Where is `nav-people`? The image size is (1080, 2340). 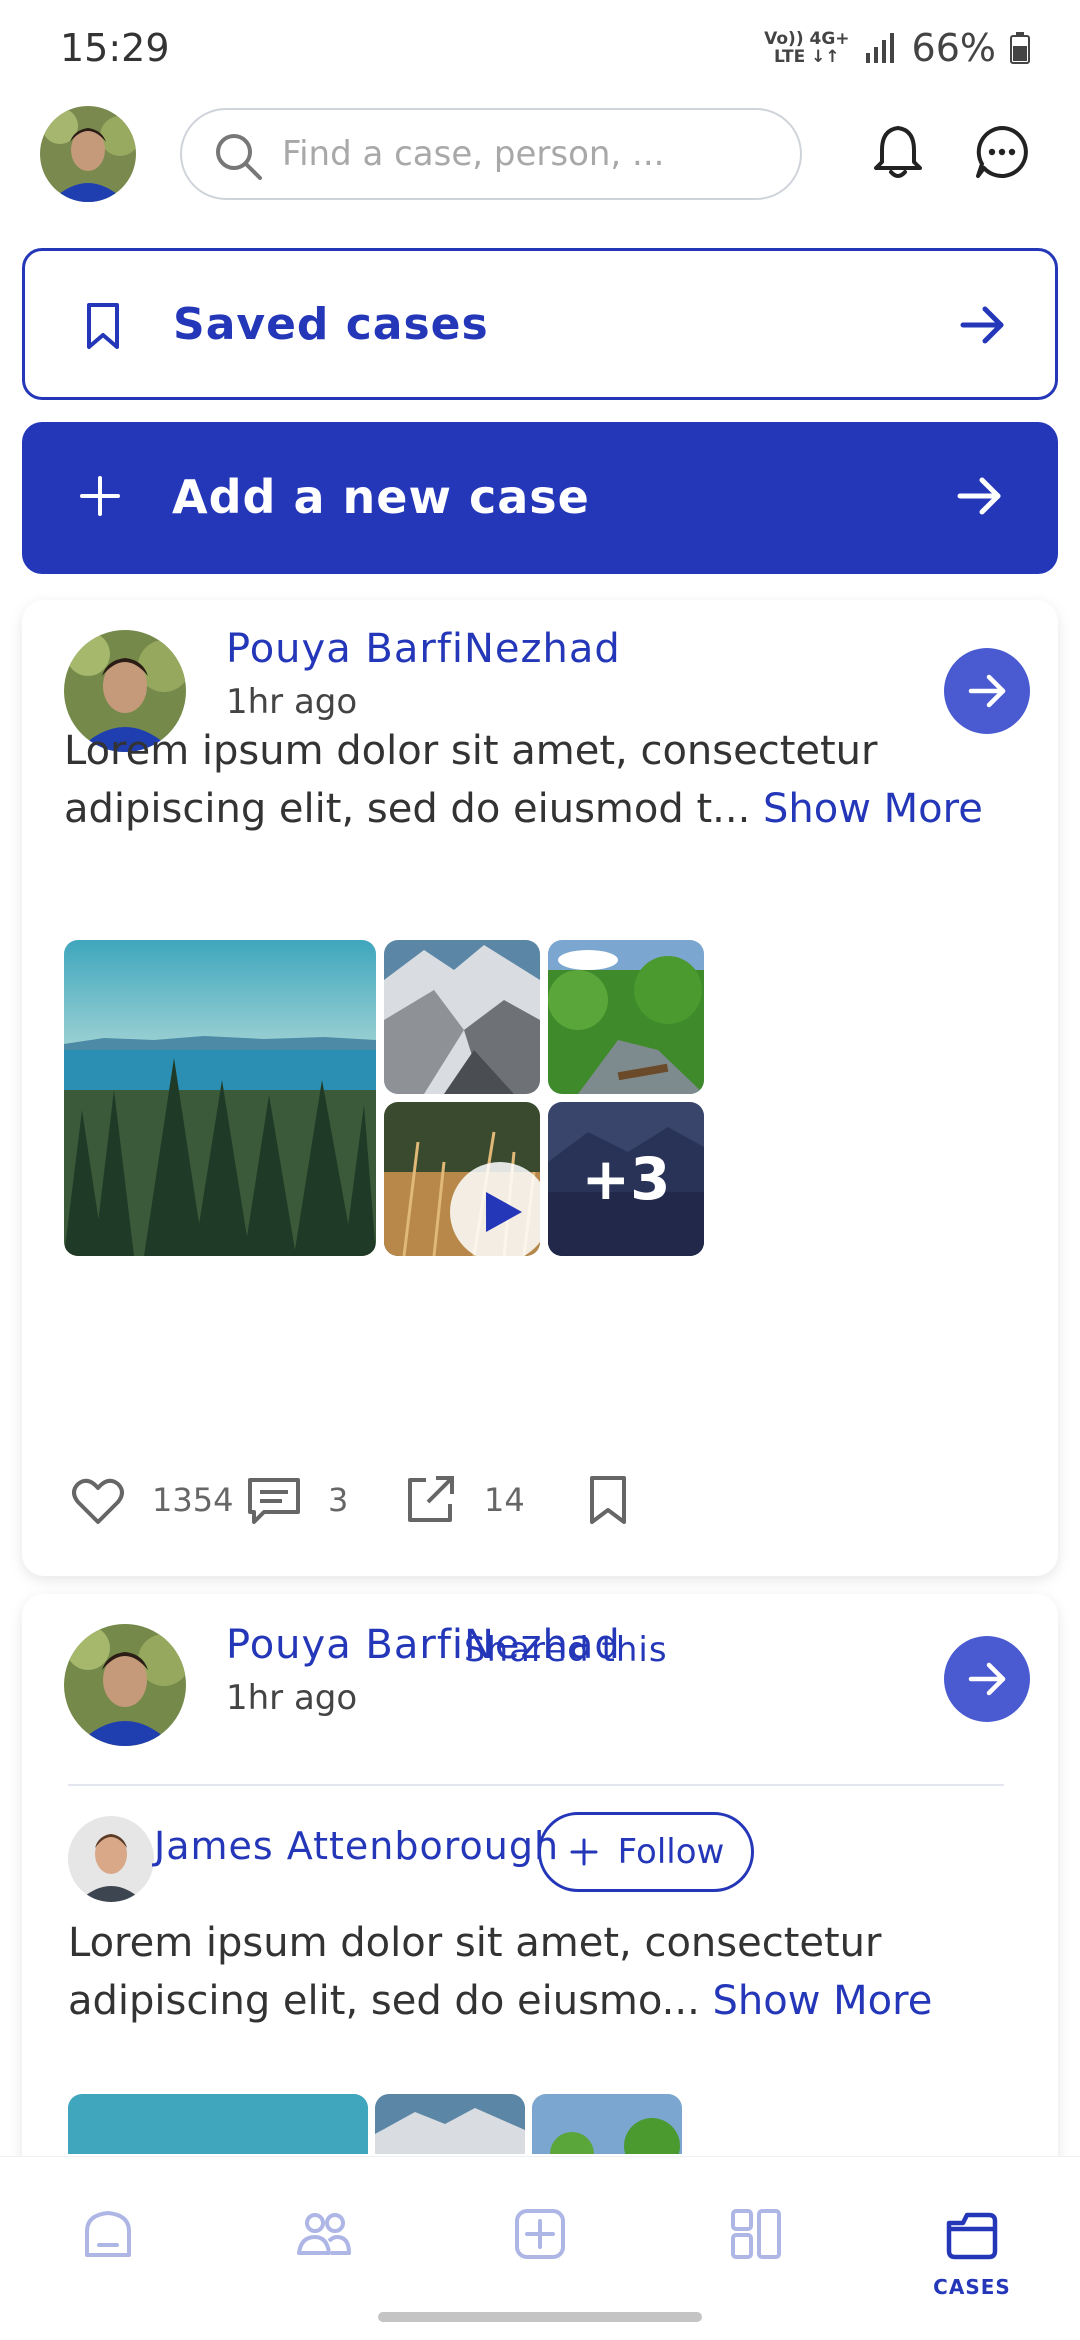
nav-people is located at coordinates (324, 2258).